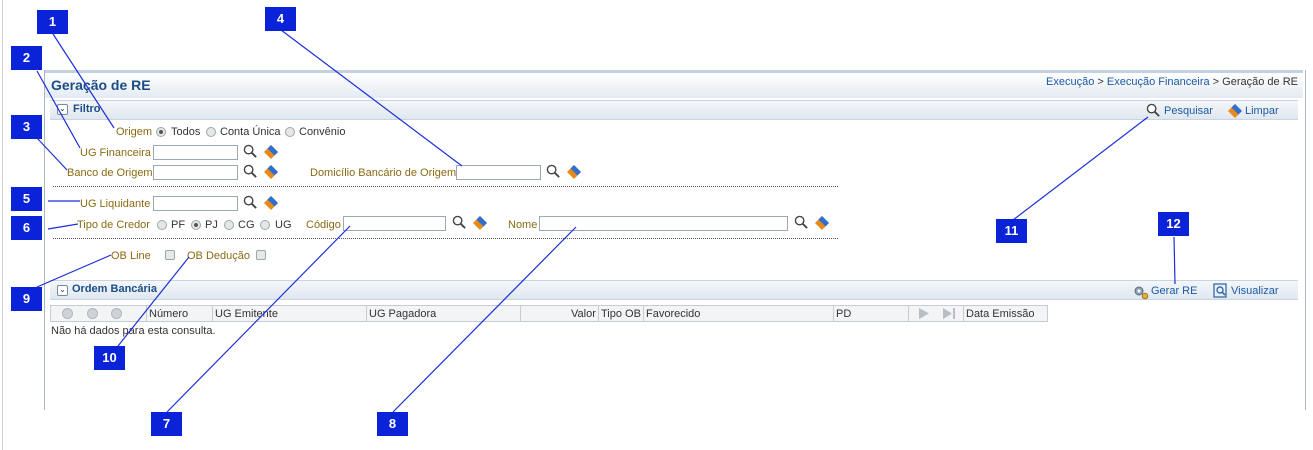 This screenshot has height=450, width=1313. Describe the element at coordinates (26, 199) in the screenshot. I see `callout-badge: 5` at that location.